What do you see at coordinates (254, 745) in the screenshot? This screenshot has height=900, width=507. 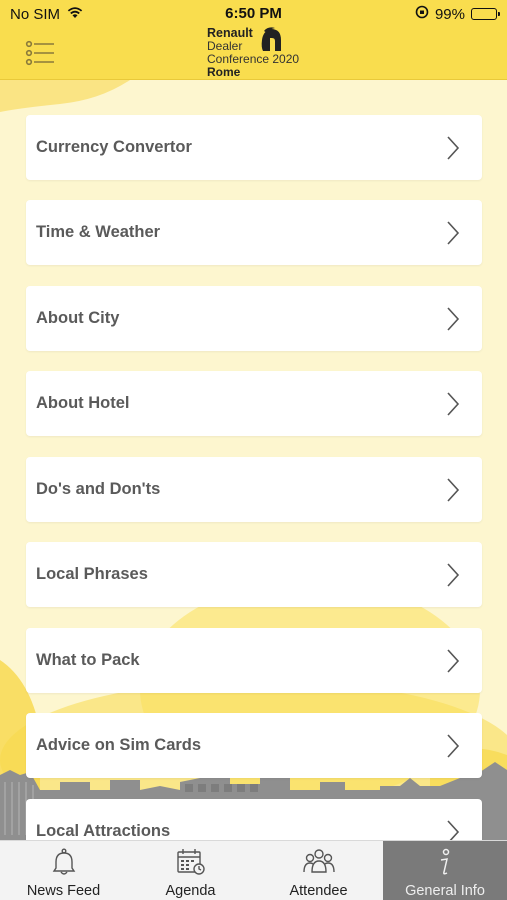 I see `list-item-advice-sim-cards: Advice on Sim Cards` at bounding box center [254, 745].